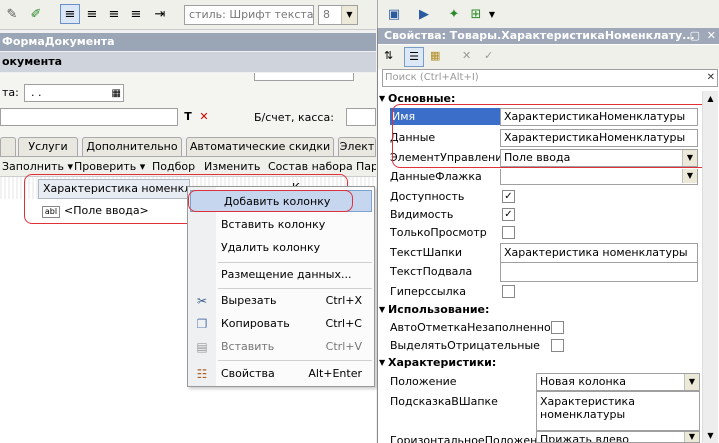  I want to click on flag-data-field: ▼, so click(599, 177).